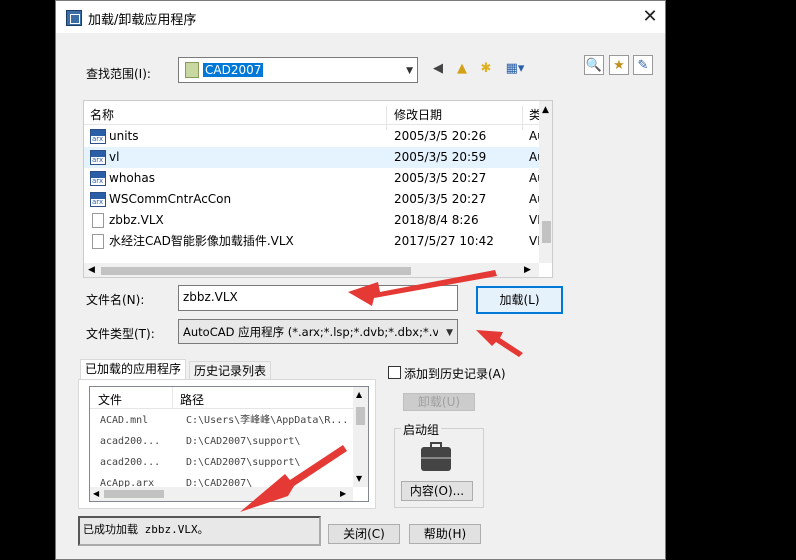 This screenshot has width=796, height=560. What do you see at coordinates (318, 241) in the screenshot?
I see `file-row: 水经注CAD智能影像加载插件.VLX 2017/5/27 10:42 VLX` at bounding box center [318, 241].